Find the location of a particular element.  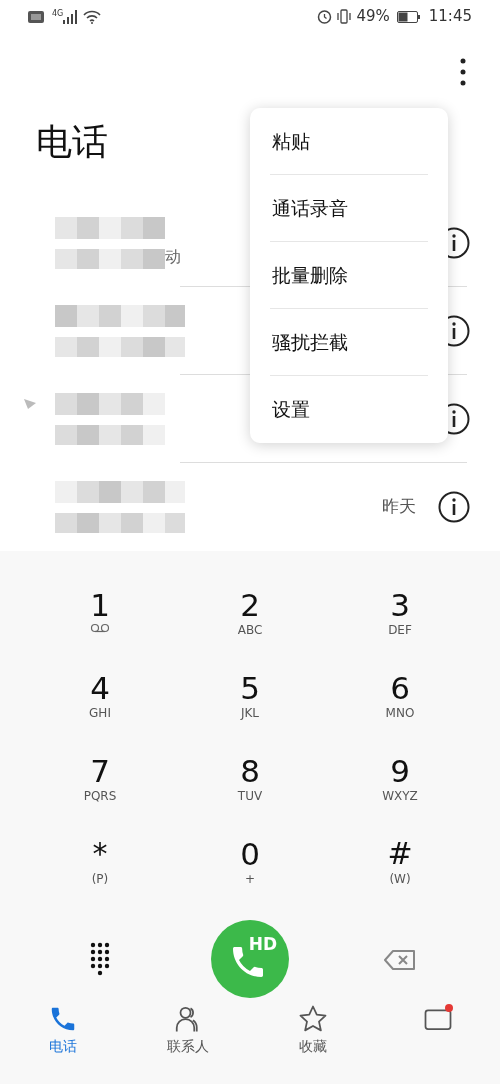

network-label: 4G is located at coordinates (58, 14).